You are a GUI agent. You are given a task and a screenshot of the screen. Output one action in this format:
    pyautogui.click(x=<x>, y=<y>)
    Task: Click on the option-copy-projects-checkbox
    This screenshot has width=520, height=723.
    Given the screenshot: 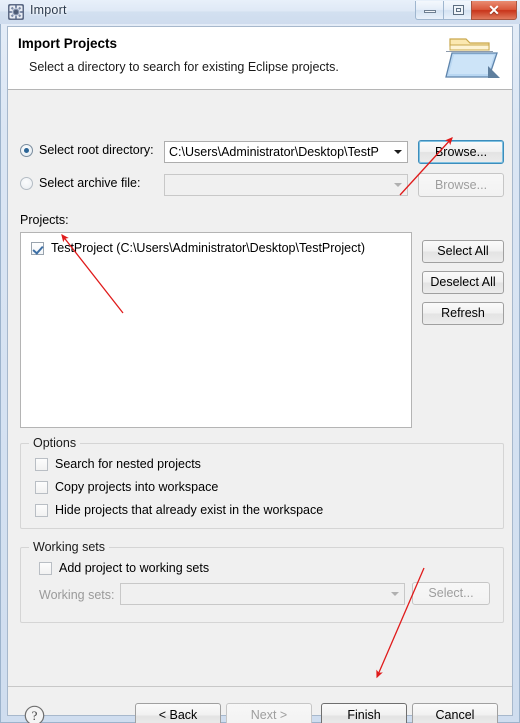 What is the action you would take?
    pyautogui.click(x=41, y=487)
    